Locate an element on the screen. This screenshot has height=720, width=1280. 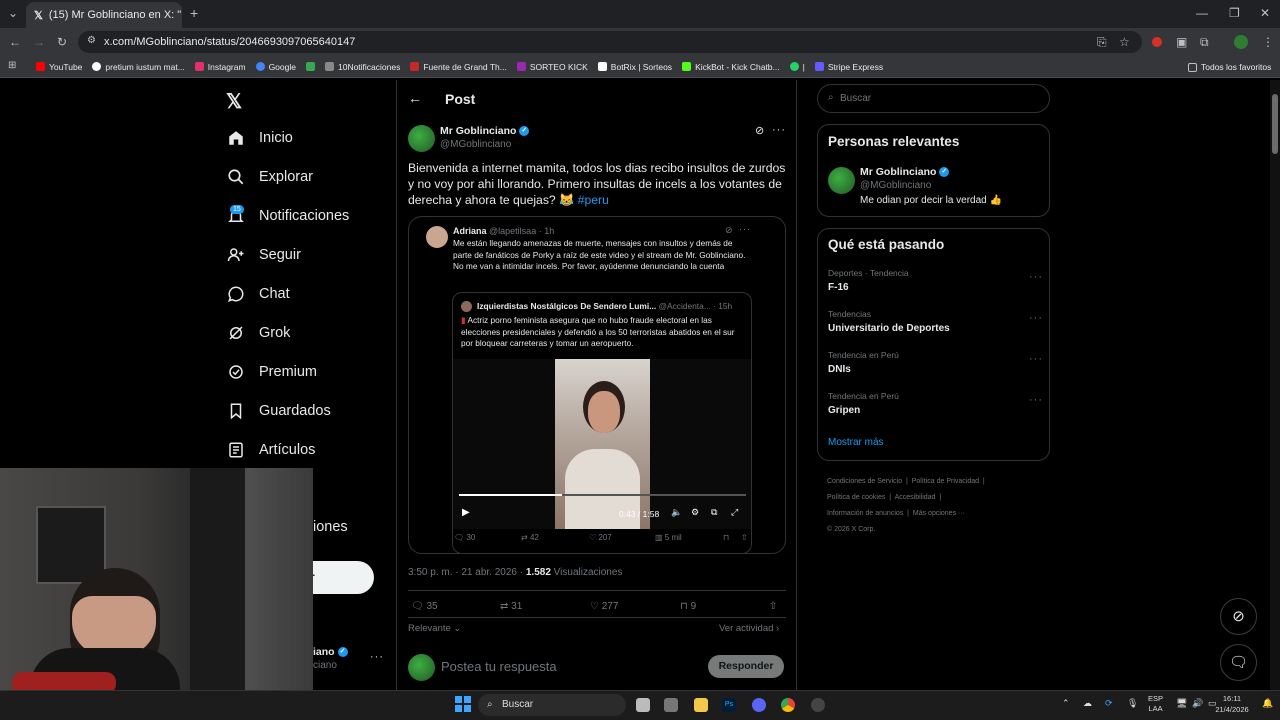
site-info-icon: ⚙ is located at coordinates (91, 40).